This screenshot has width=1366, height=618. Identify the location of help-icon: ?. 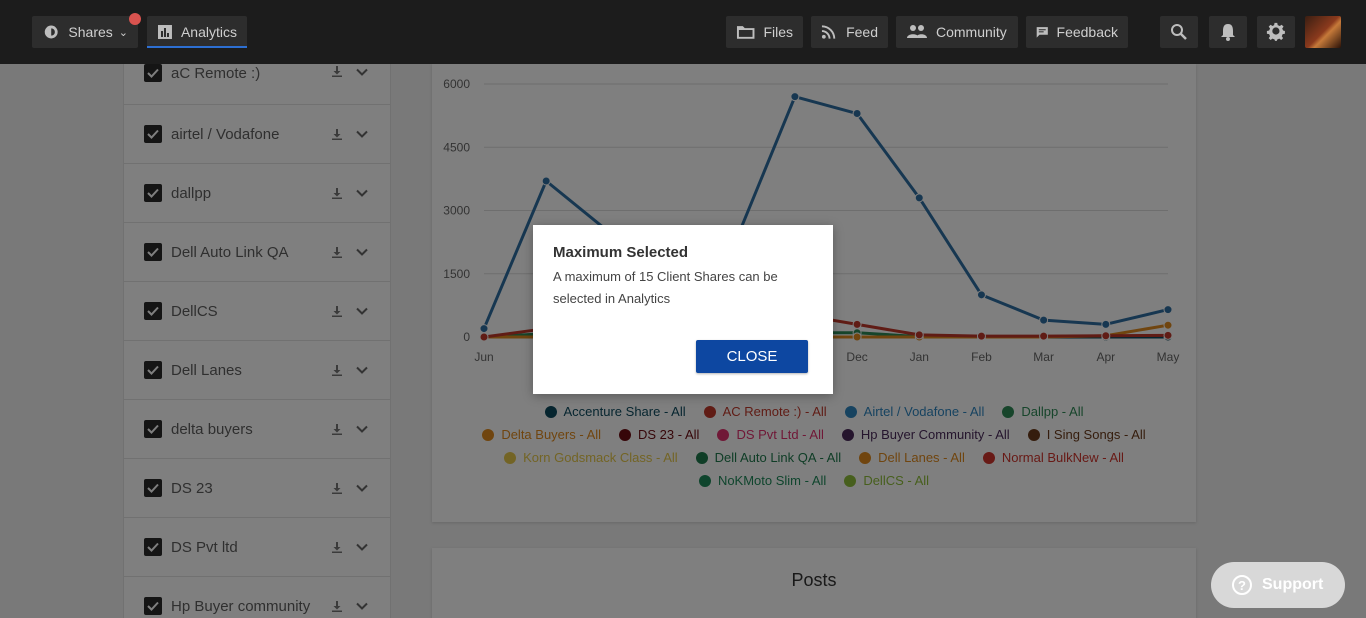
(1242, 585).